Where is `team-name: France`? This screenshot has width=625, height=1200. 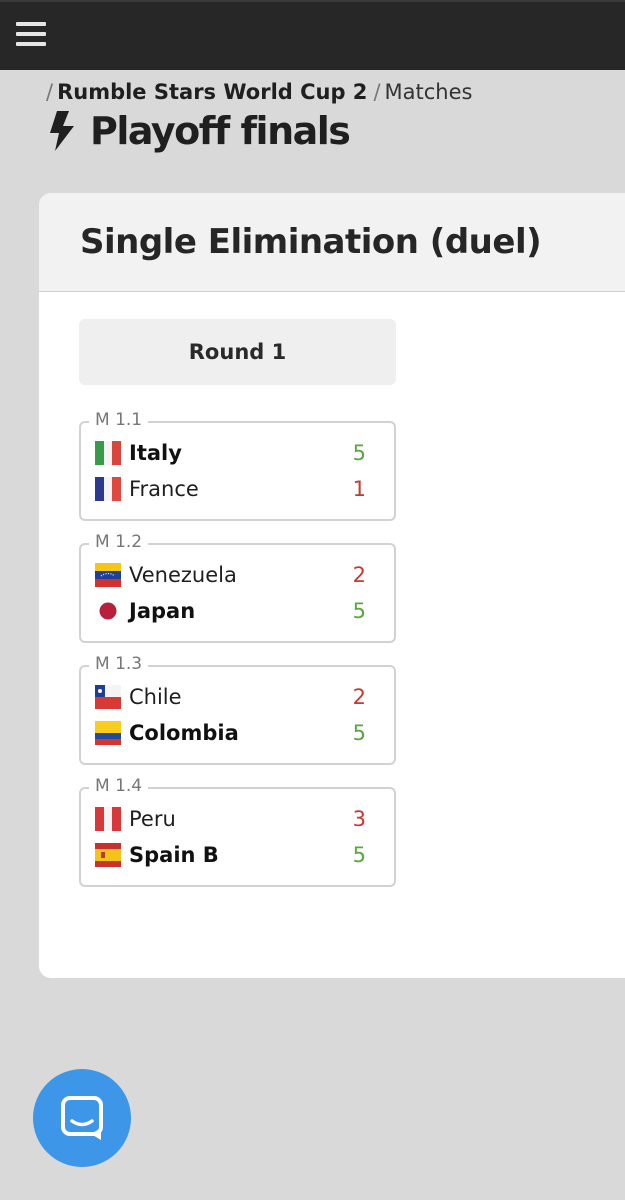 team-name: France is located at coordinates (164, 489).